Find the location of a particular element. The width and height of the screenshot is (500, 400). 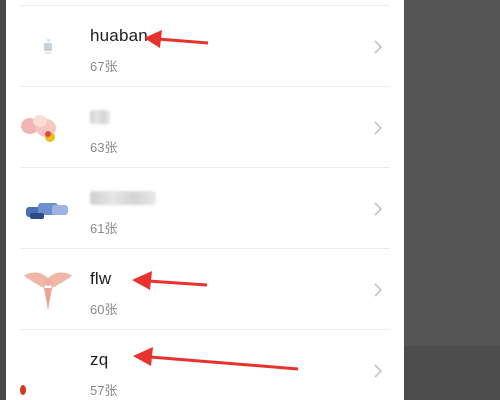

album-count: 63张 is located at coordinates (104, 147).